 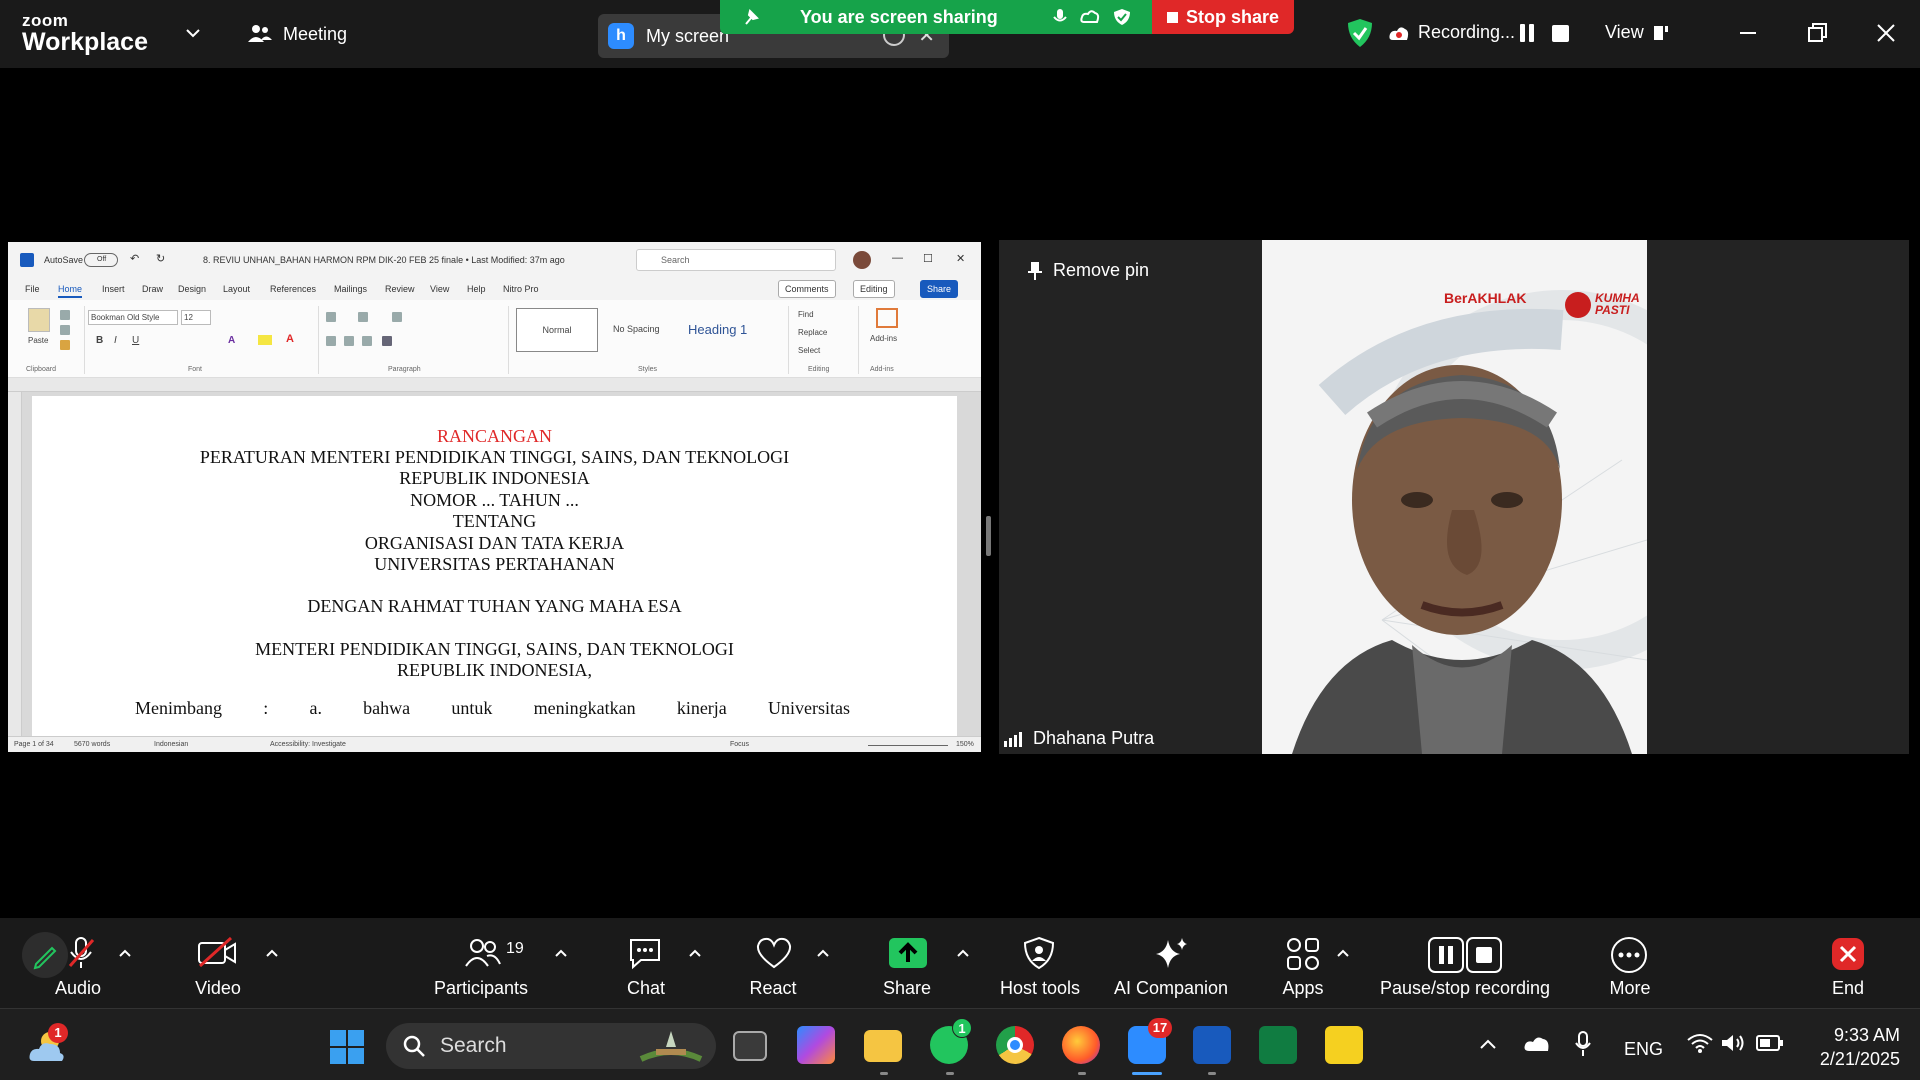 I want to click on cut-icon, so click(x=65, y=315).